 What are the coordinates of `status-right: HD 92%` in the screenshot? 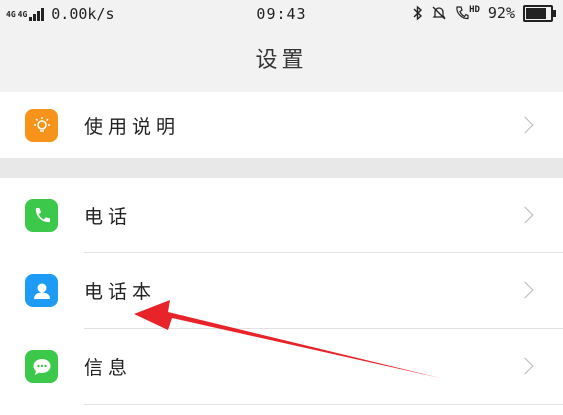 It's located at (484, 13).